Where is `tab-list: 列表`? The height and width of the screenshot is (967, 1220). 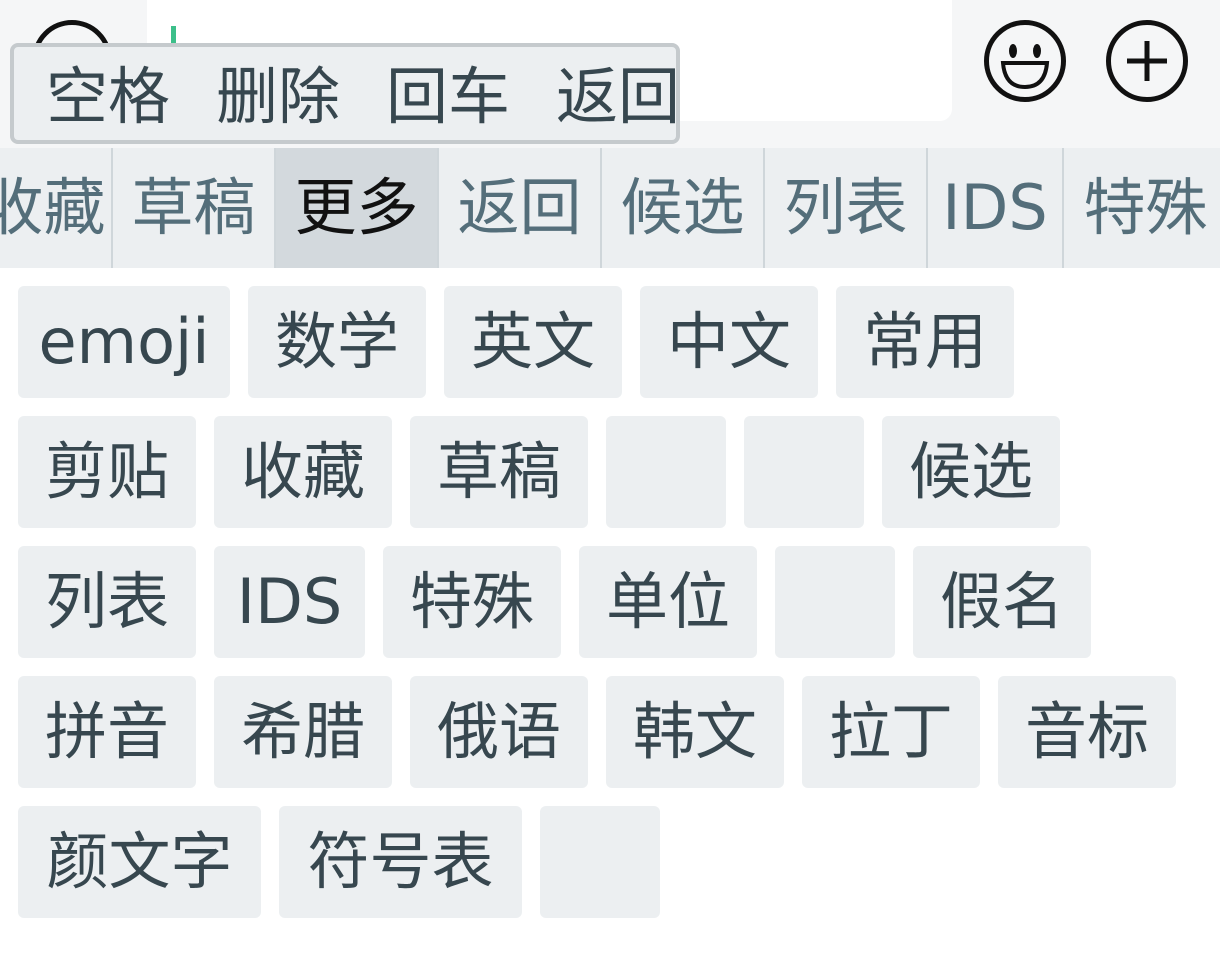 tab-list: 列表 is located at coordinates (846, 208).